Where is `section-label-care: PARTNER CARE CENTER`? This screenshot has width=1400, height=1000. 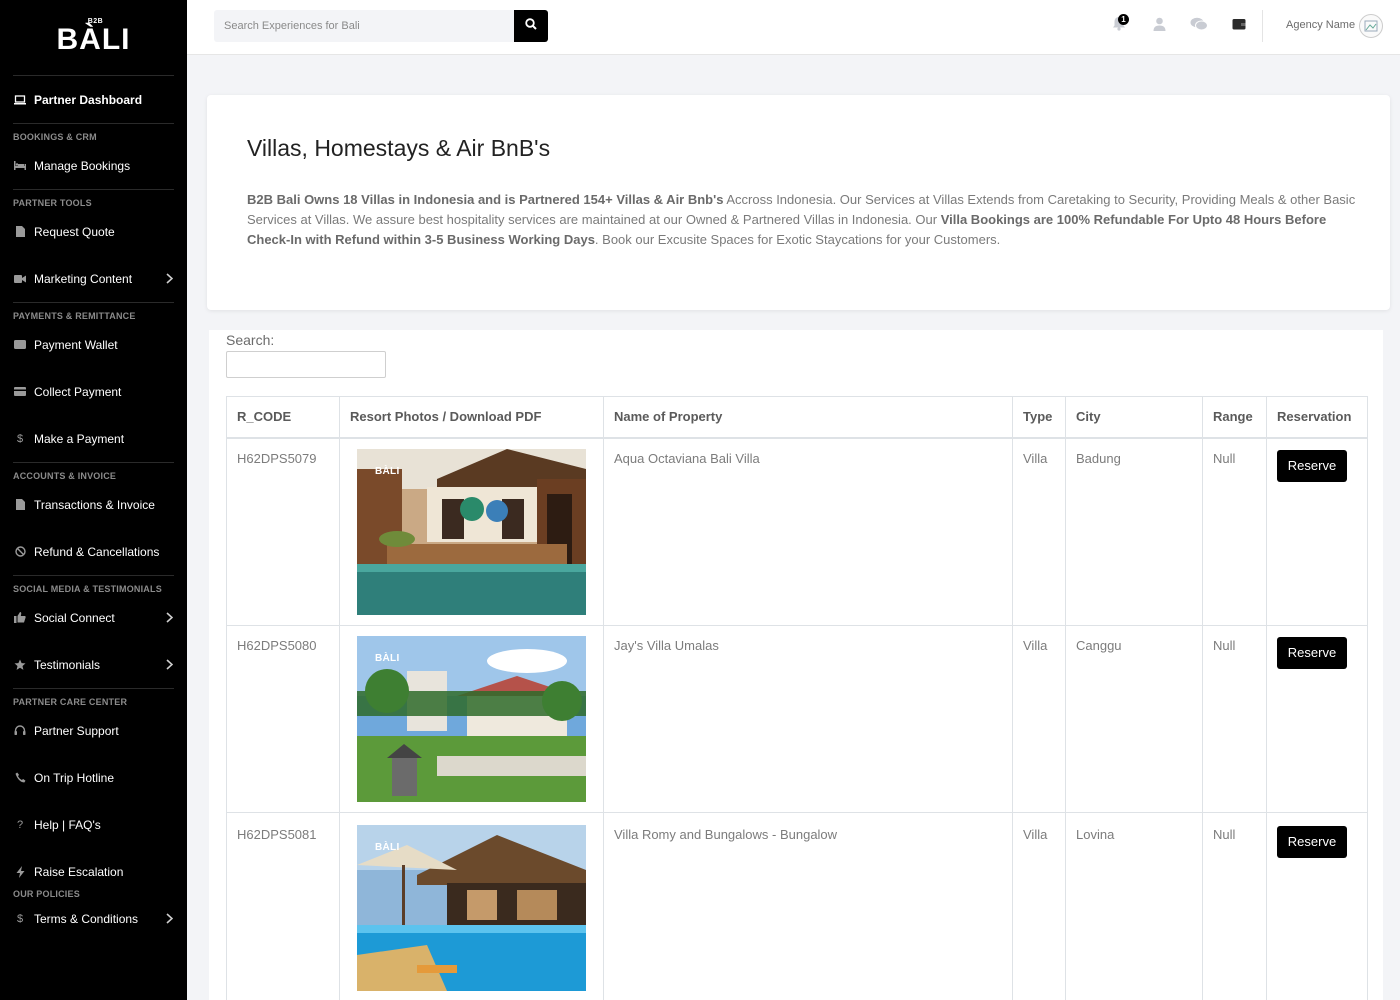
section-label-care: PARTNER CARE CENTER is located at coordinates (70, 702).